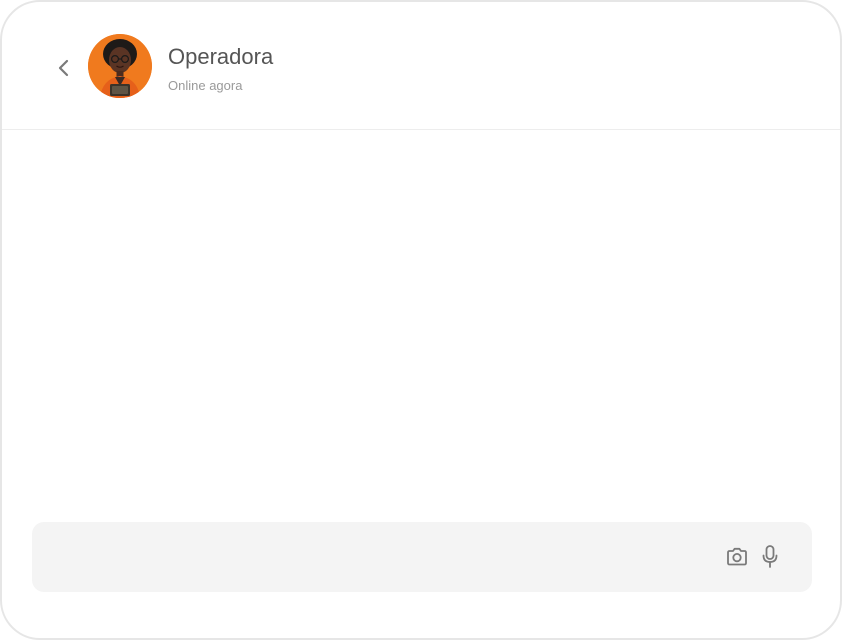 Image resolution: width=844 pixels, height=640 pixels. I want to click on back-button, so click(64, 68).